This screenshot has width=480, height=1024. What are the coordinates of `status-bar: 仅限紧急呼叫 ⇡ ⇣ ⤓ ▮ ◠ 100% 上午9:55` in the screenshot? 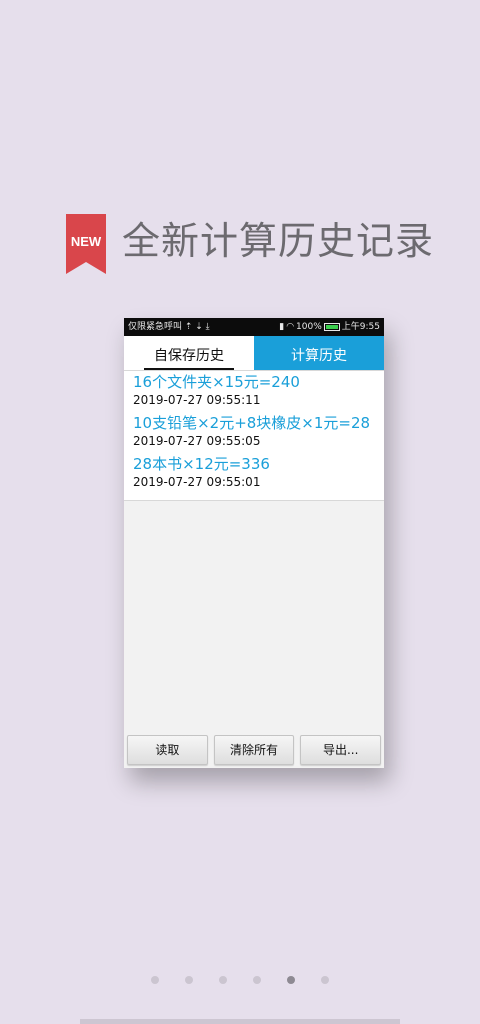 It's located at (254, 327).